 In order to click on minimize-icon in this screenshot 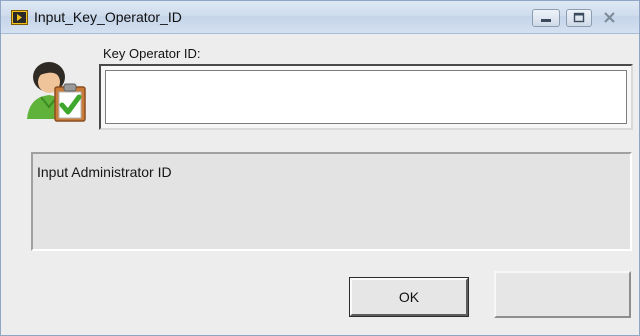, I will do `click(546, 20)`.